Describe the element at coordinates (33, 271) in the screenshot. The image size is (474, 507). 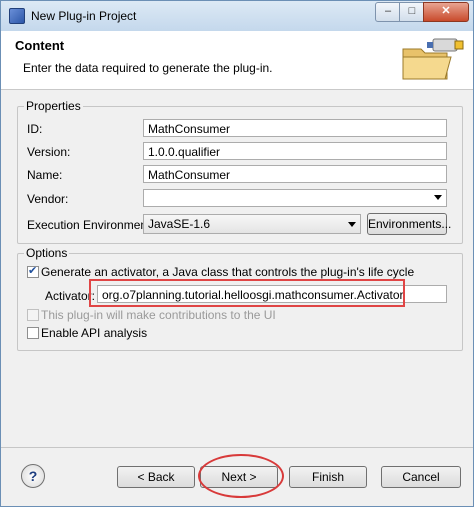
I see `generate-activator-checkbox` at that location.